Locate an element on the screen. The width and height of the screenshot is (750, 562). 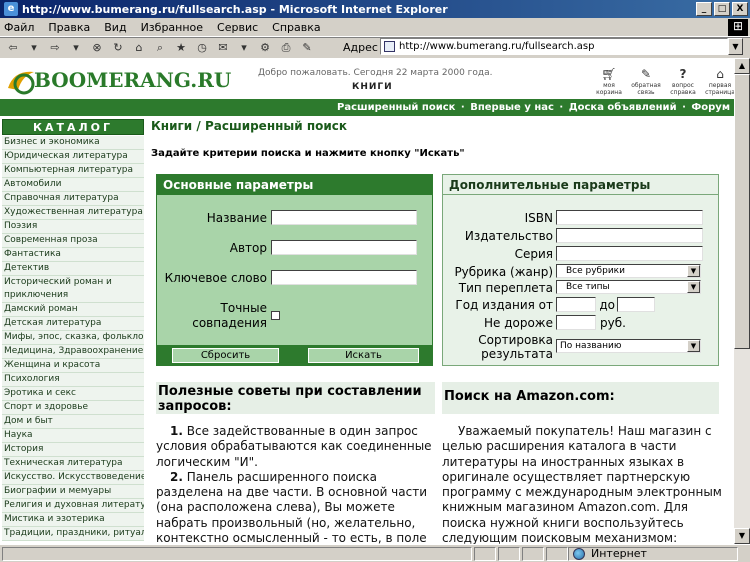
catalog-item: Наука is located at coordinates (73, 436).